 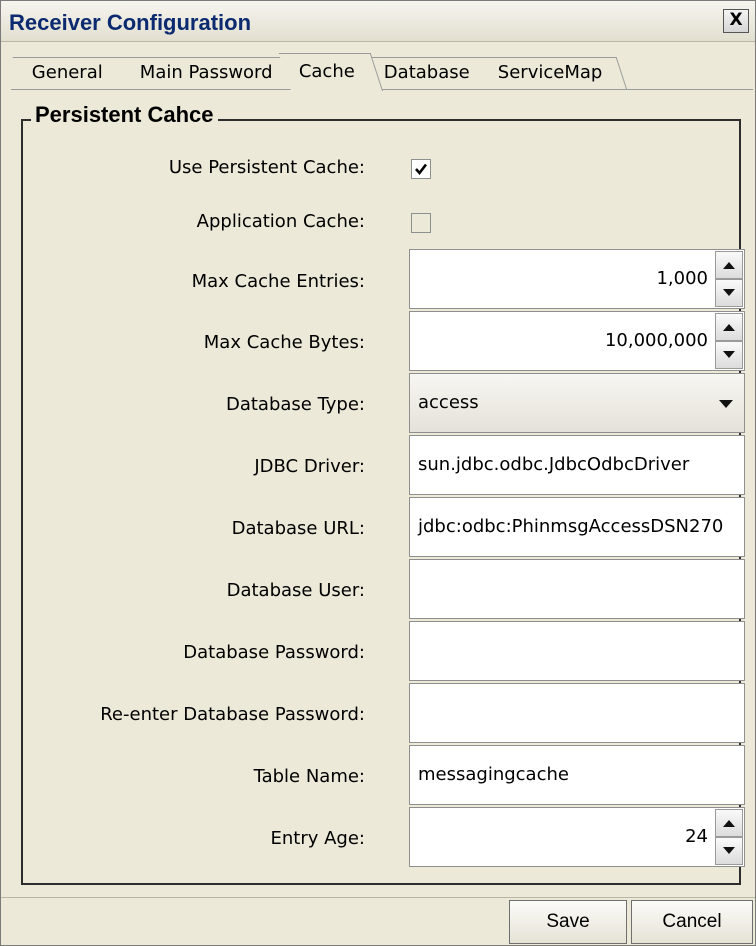 What do you see at coordinates (577, 279) in the screenshot?
I see `max-cache-entries-spinner: 1,000` at bounding box center [577, 279].